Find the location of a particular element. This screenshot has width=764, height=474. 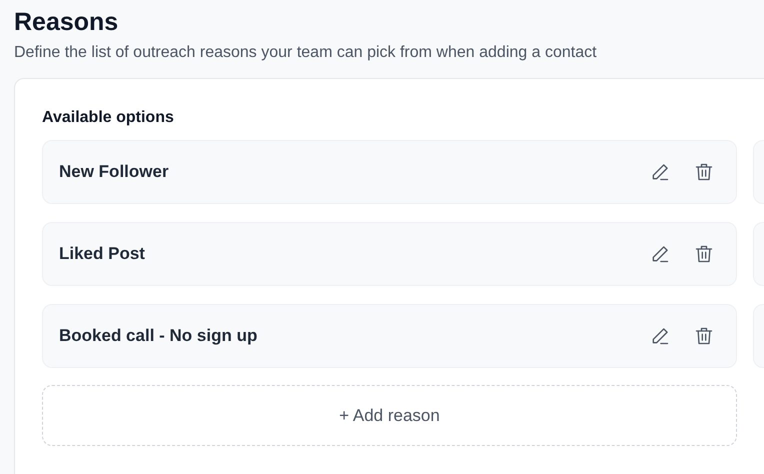

option-label: Liked Post is located at coordinates (102, 254).